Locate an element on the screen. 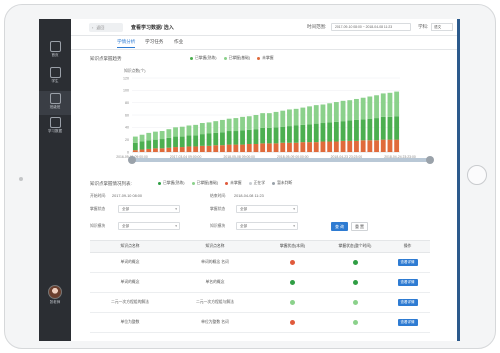 The height and width of the screenshot is (353, 500). module-select-1: 全部 ▾ is located at coordinates (149, 226).